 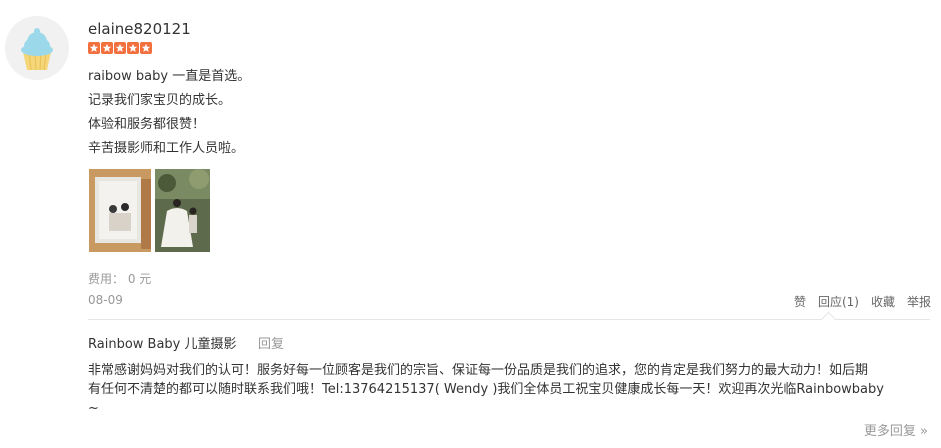 I want to click on favorite-button: 收藏, so click(x=883, y=301).